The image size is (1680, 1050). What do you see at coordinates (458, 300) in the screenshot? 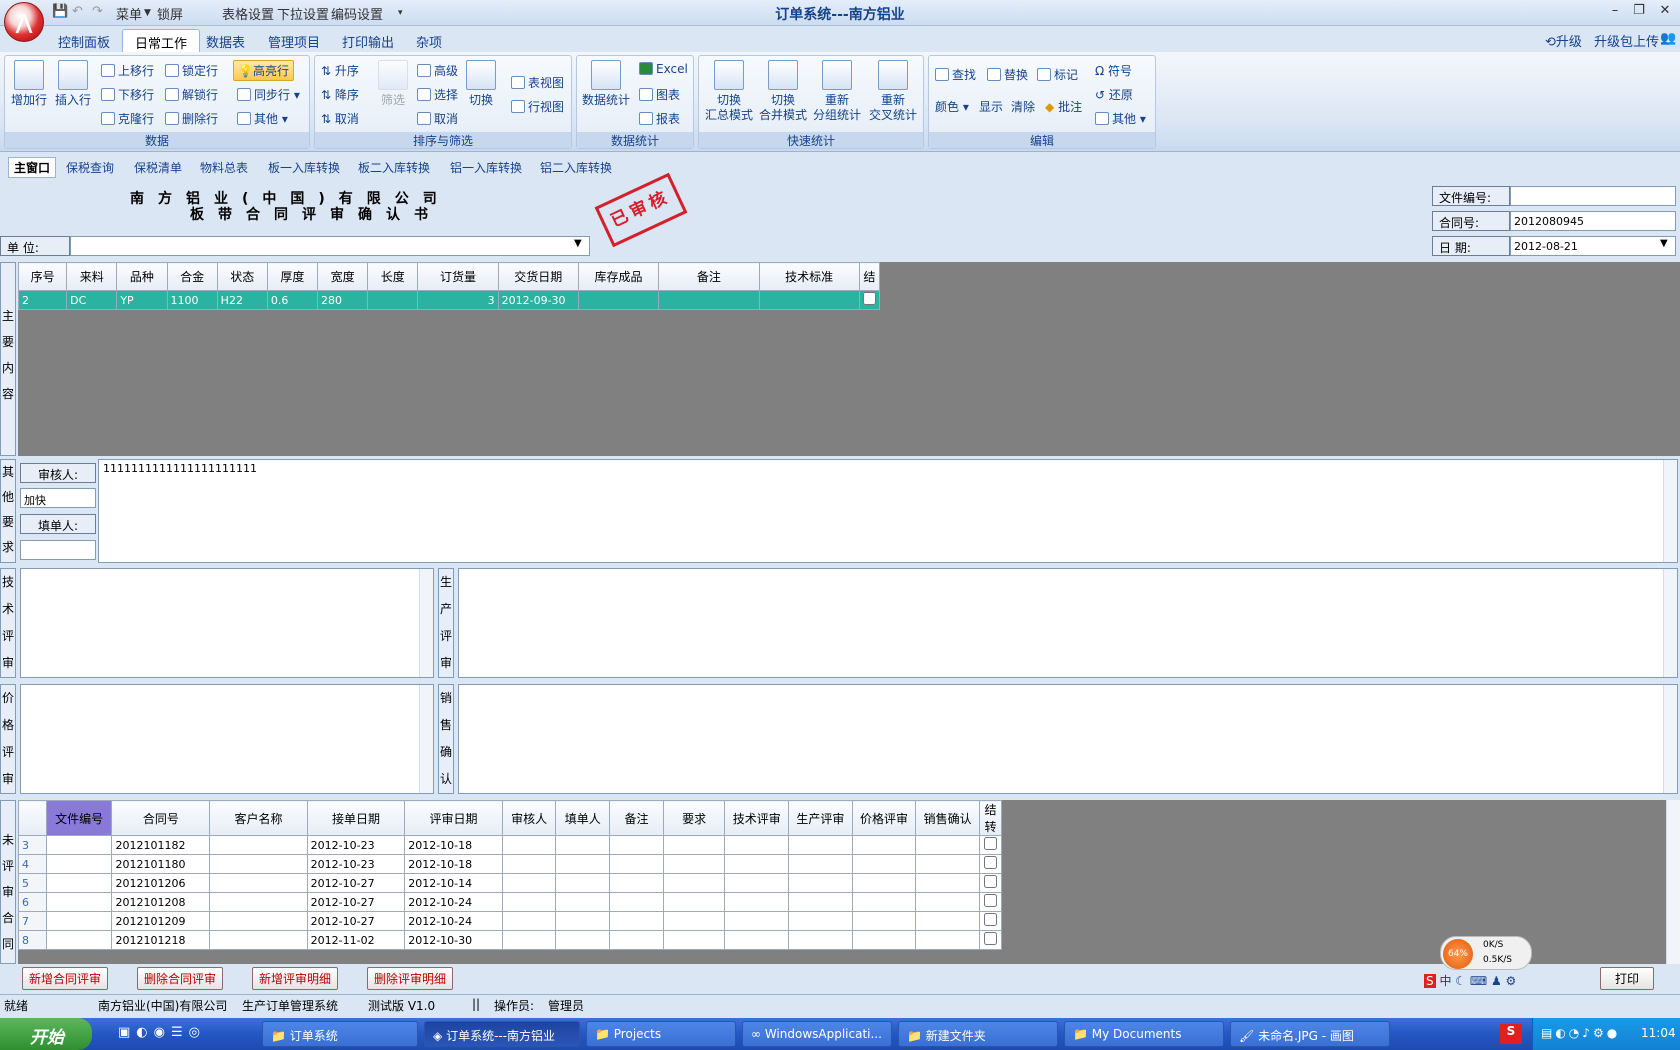
I see `main-cell: 3` at bounding box center [458, 300].